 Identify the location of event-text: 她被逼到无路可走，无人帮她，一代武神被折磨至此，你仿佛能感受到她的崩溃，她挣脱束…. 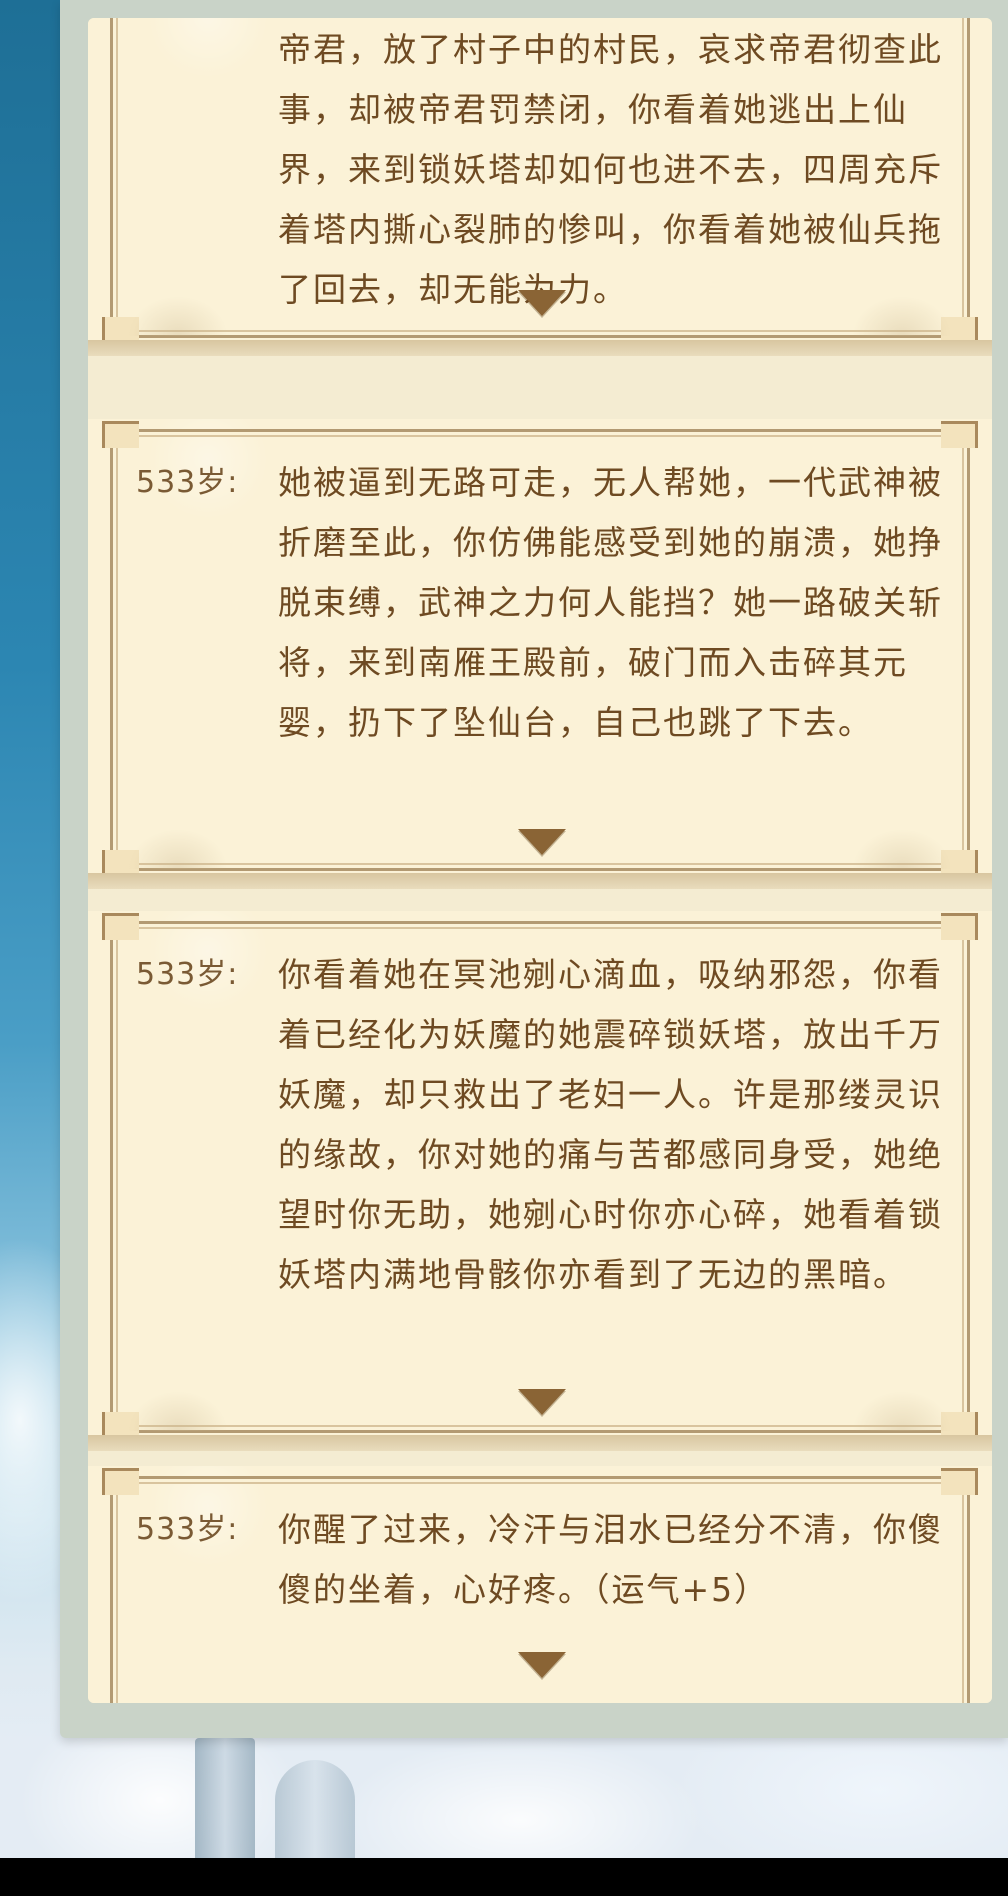
(610, 602).